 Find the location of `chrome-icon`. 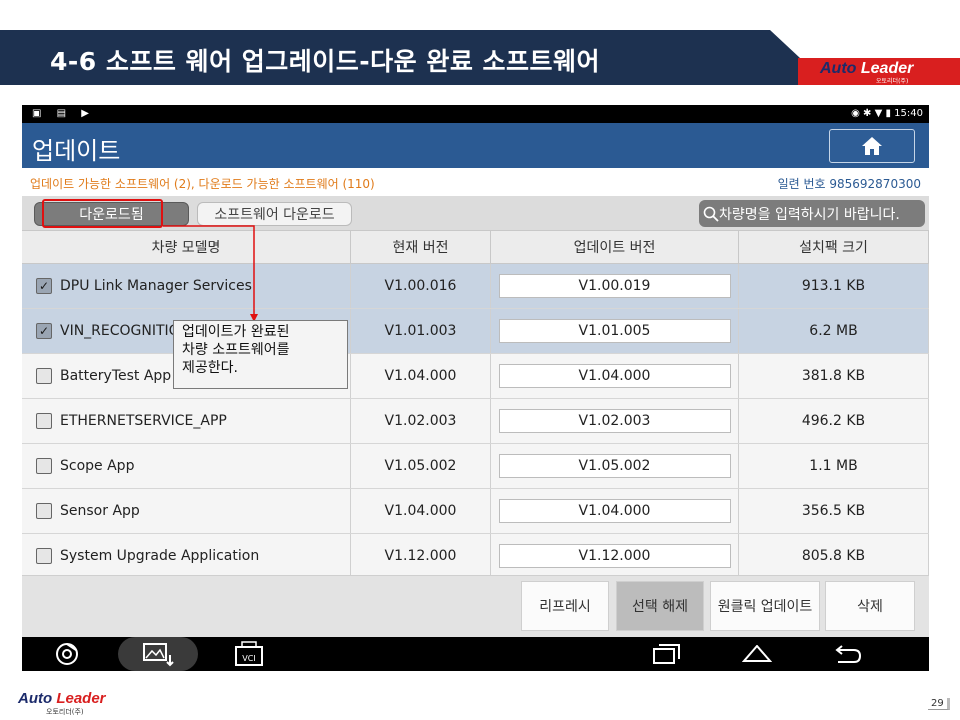

chrome-icon is located at coordinates (67, 654).